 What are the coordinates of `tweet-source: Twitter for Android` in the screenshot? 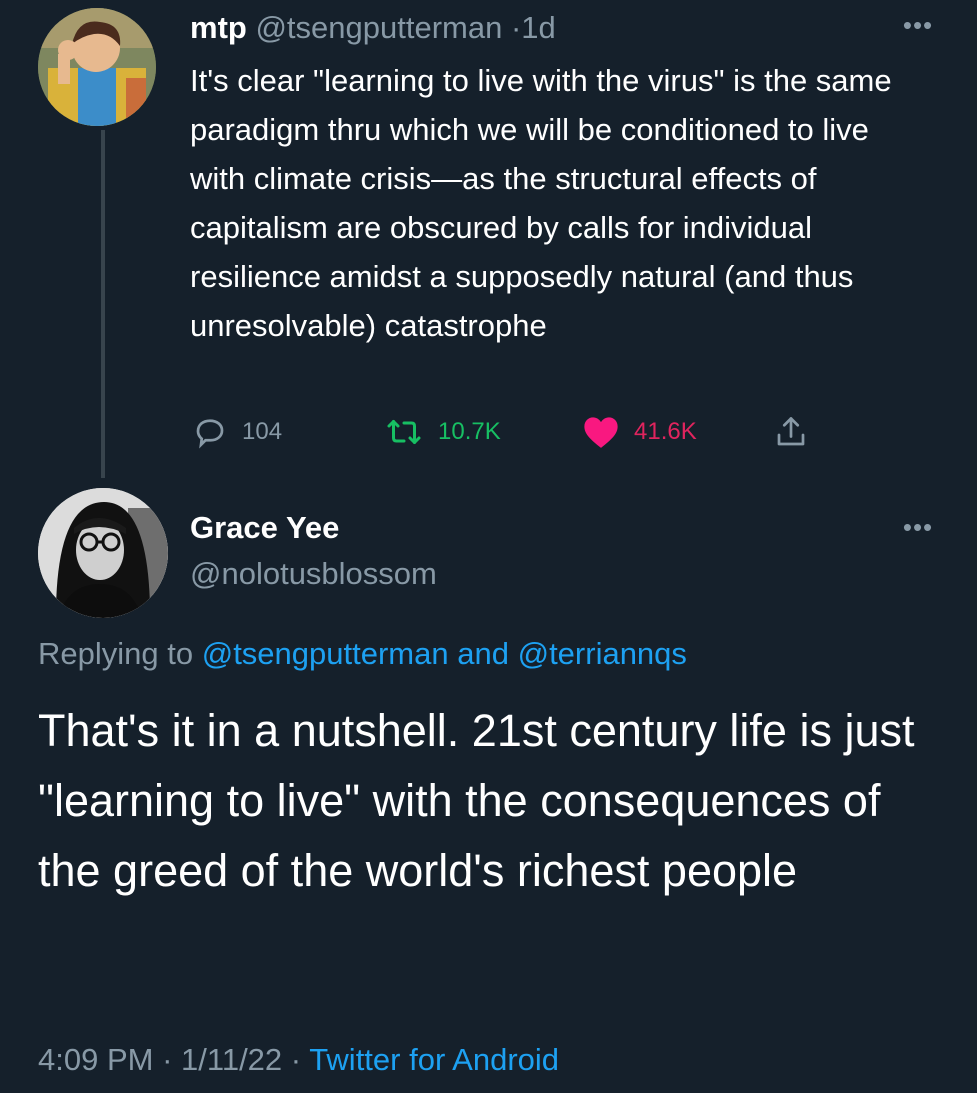 It's located at (434, 1059).